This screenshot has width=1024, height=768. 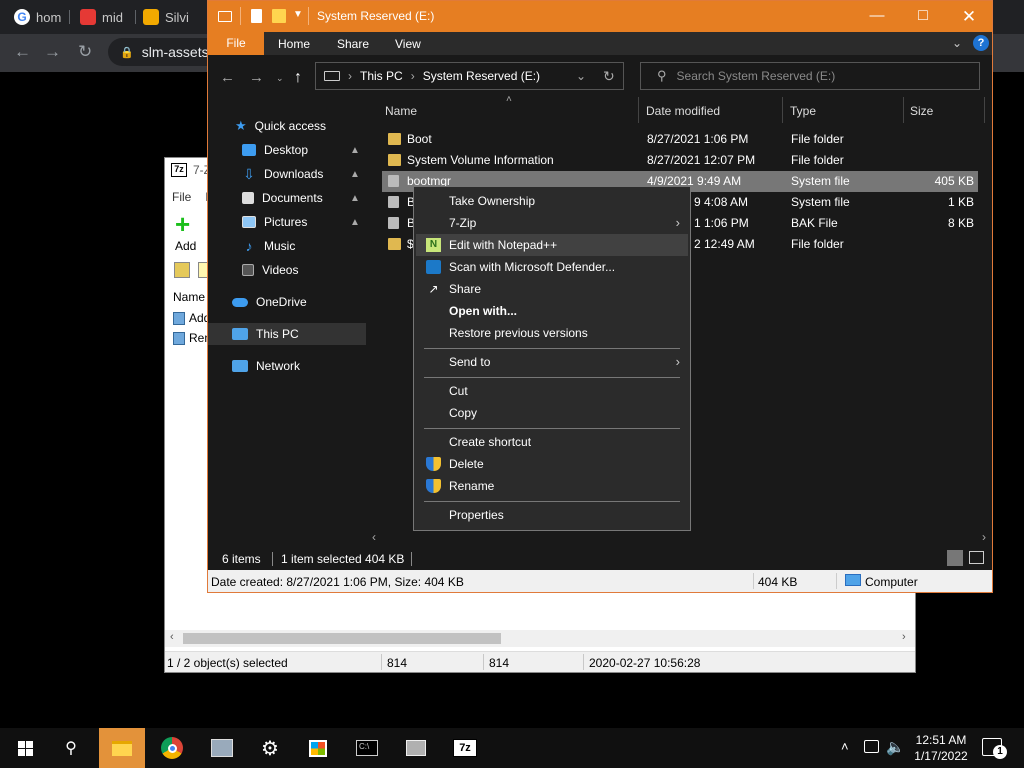 I want to click on menu-item-restore-versions: Restore previous versions, so click(x=552, y=333).